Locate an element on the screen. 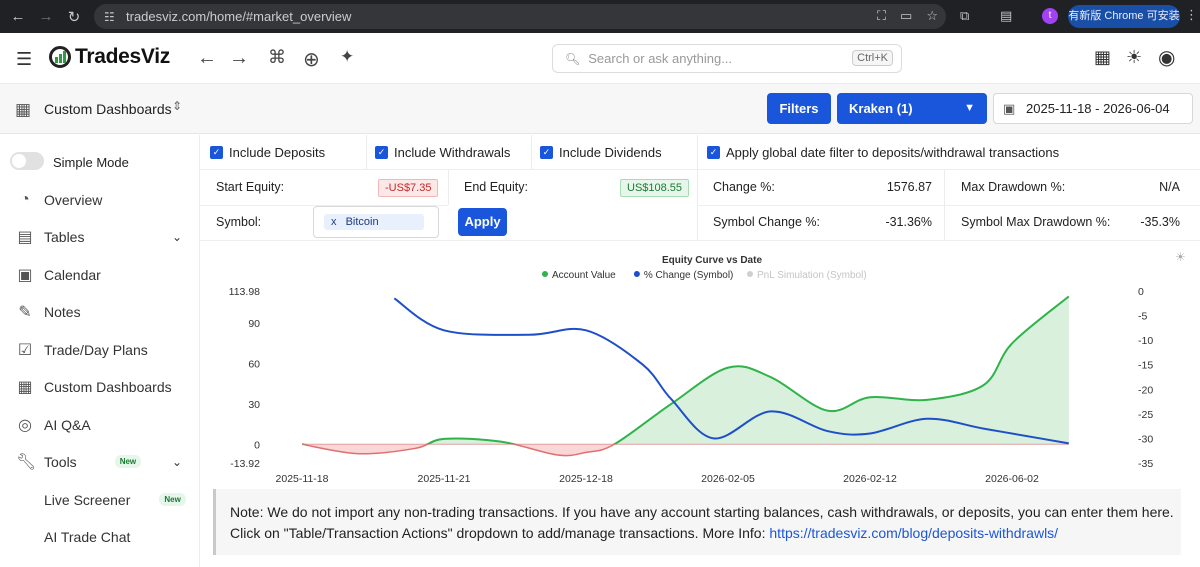 The height and width of the screenshot is (567, 1200). sort-caret-icon: ⇕ is located at coordinates (177, 106).